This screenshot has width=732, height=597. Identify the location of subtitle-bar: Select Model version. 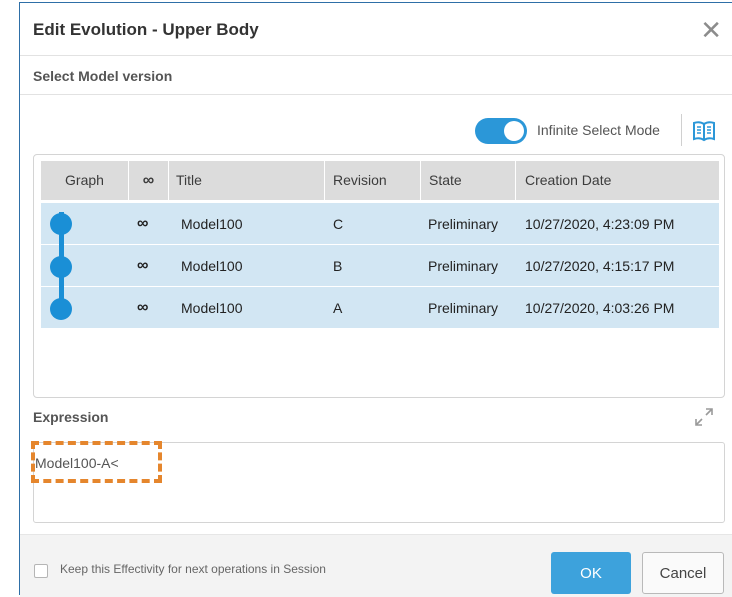
(376, 75).